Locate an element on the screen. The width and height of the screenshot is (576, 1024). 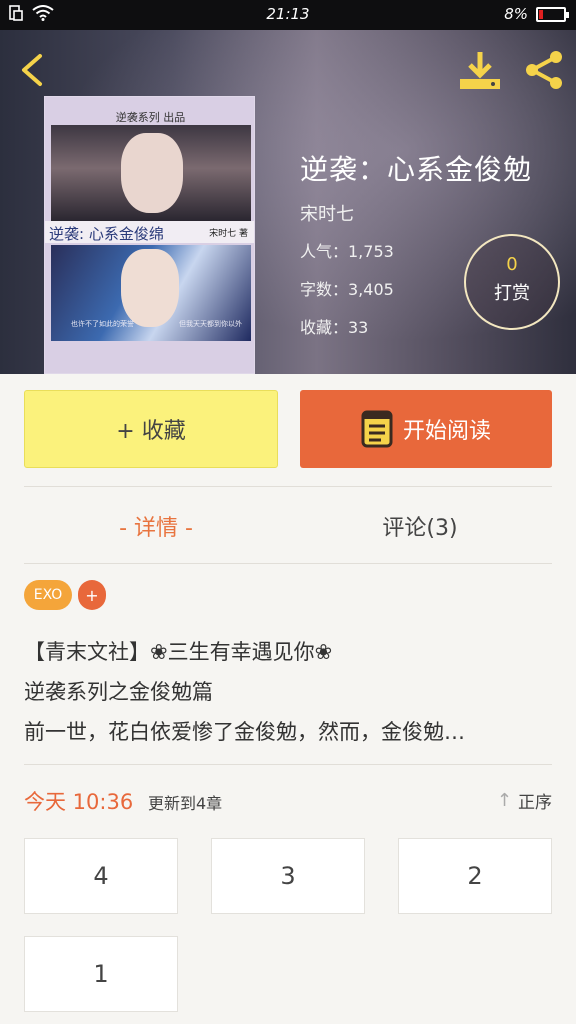
tab-details: - 详情 - is located at coordinates (156, 526).